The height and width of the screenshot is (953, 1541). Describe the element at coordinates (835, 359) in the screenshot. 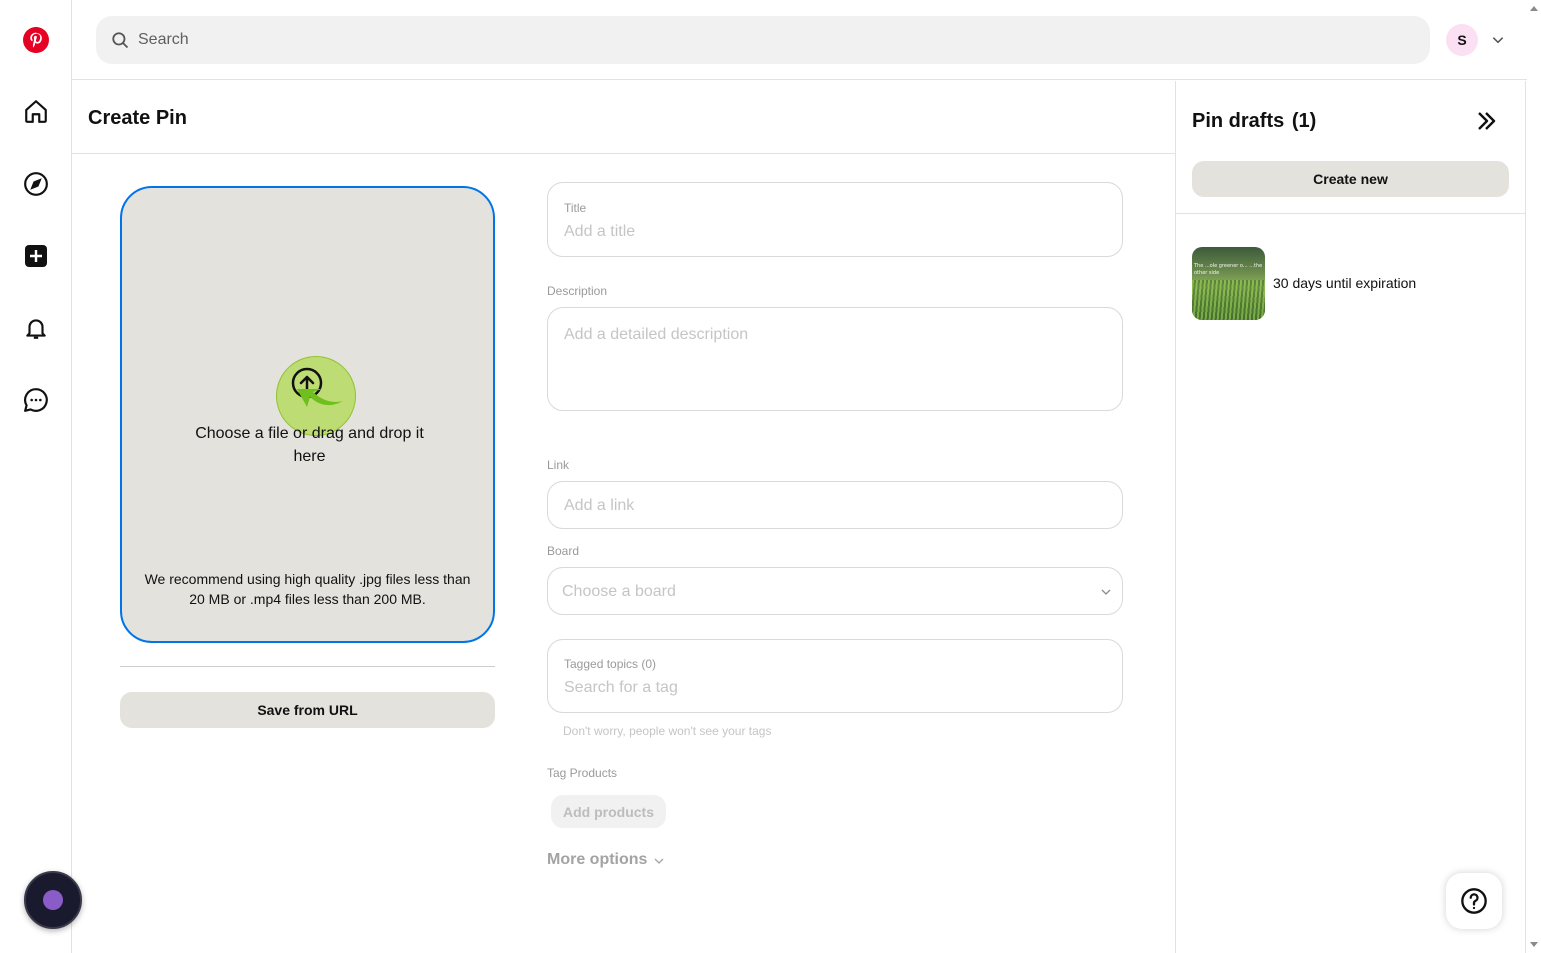

I see `description-field: Add a detailed description` at that location.